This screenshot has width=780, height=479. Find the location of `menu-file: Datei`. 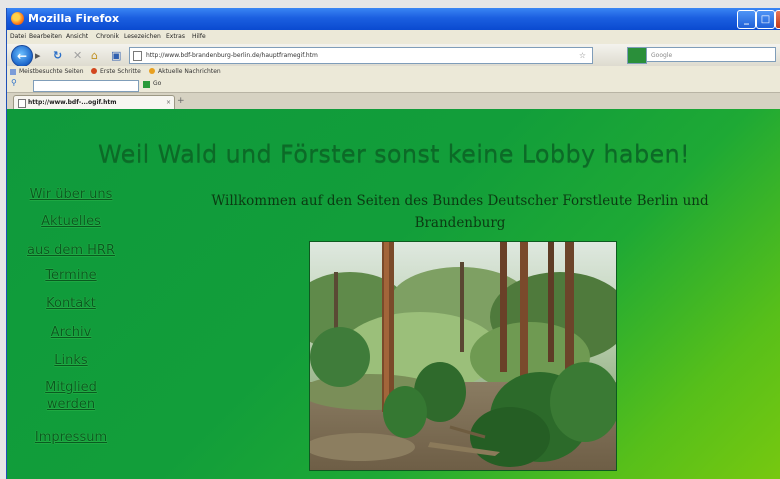

menu-file: Datei is located at coordinates (18, 36).